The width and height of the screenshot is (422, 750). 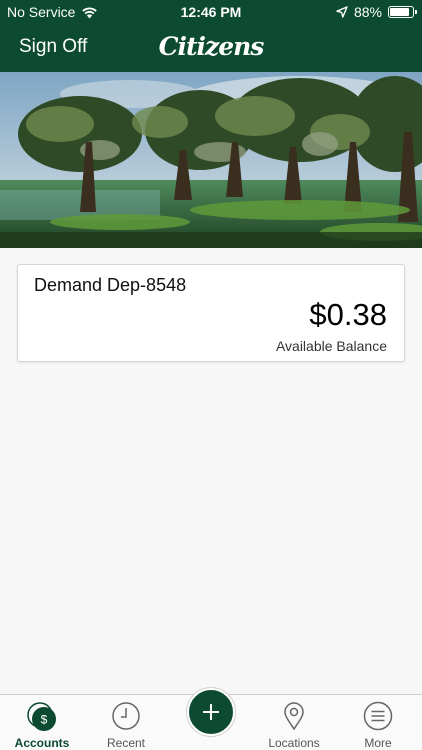 I want to click on account-name: Demand Dep-8548, so click(x=110, y=285).